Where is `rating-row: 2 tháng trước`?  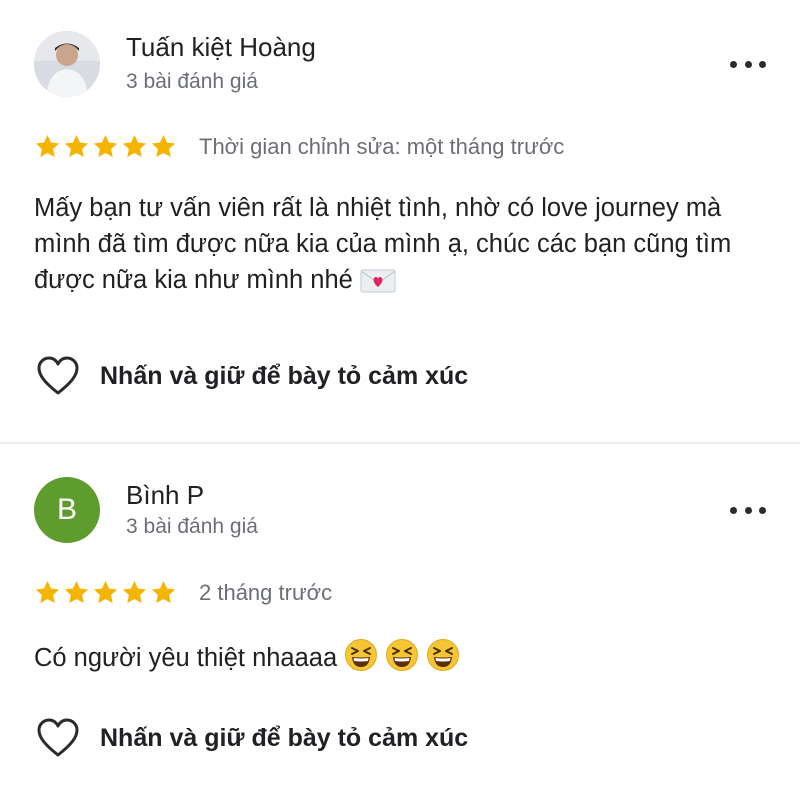
rating-row: 2 tháng trước is located at coordinates (183, 592).